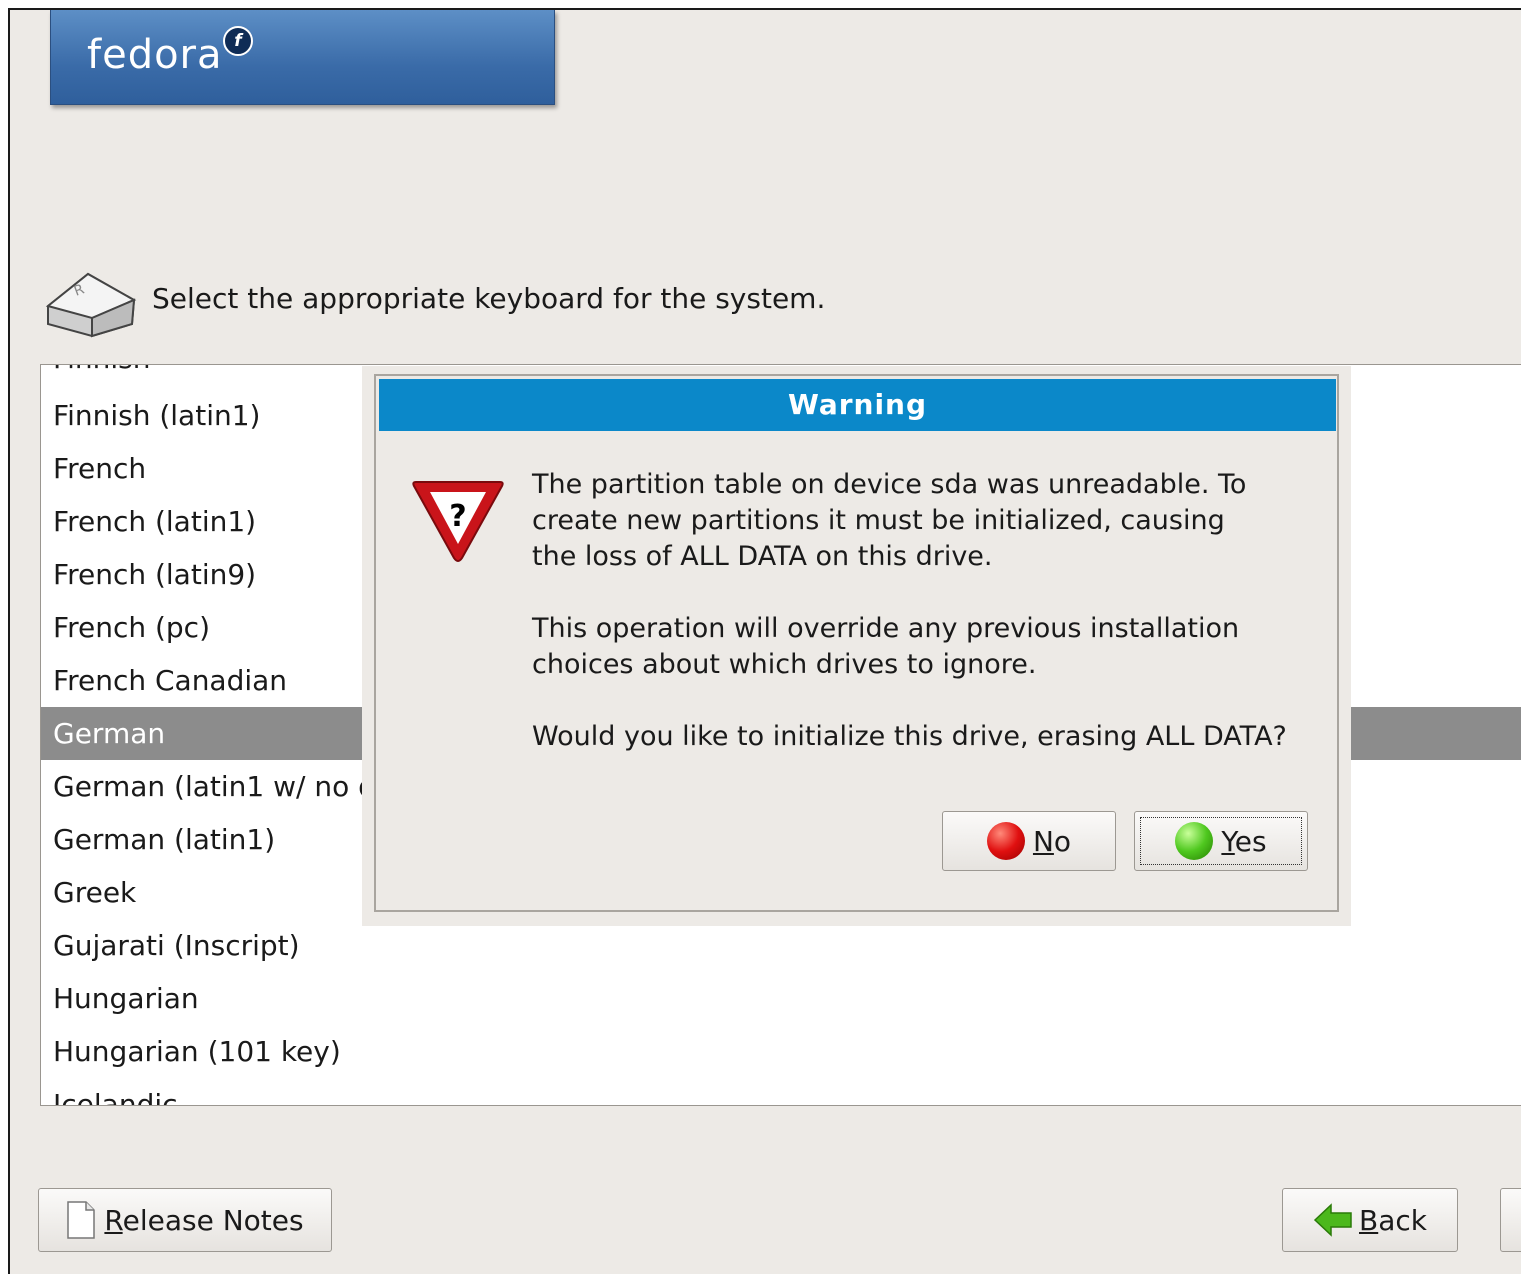 The width and height of the screenshot is (1521, 1274). I want to click on back-button: Back, so click(1370, 1220).